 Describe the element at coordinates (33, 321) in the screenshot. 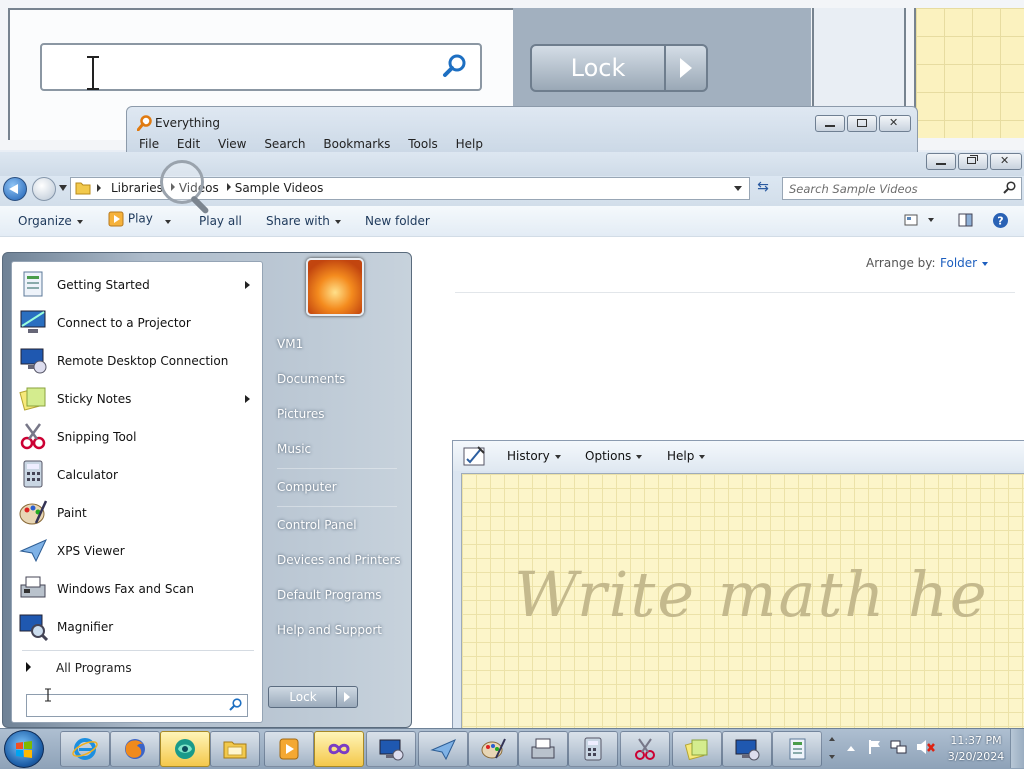

I see `projector-icon` at that location.